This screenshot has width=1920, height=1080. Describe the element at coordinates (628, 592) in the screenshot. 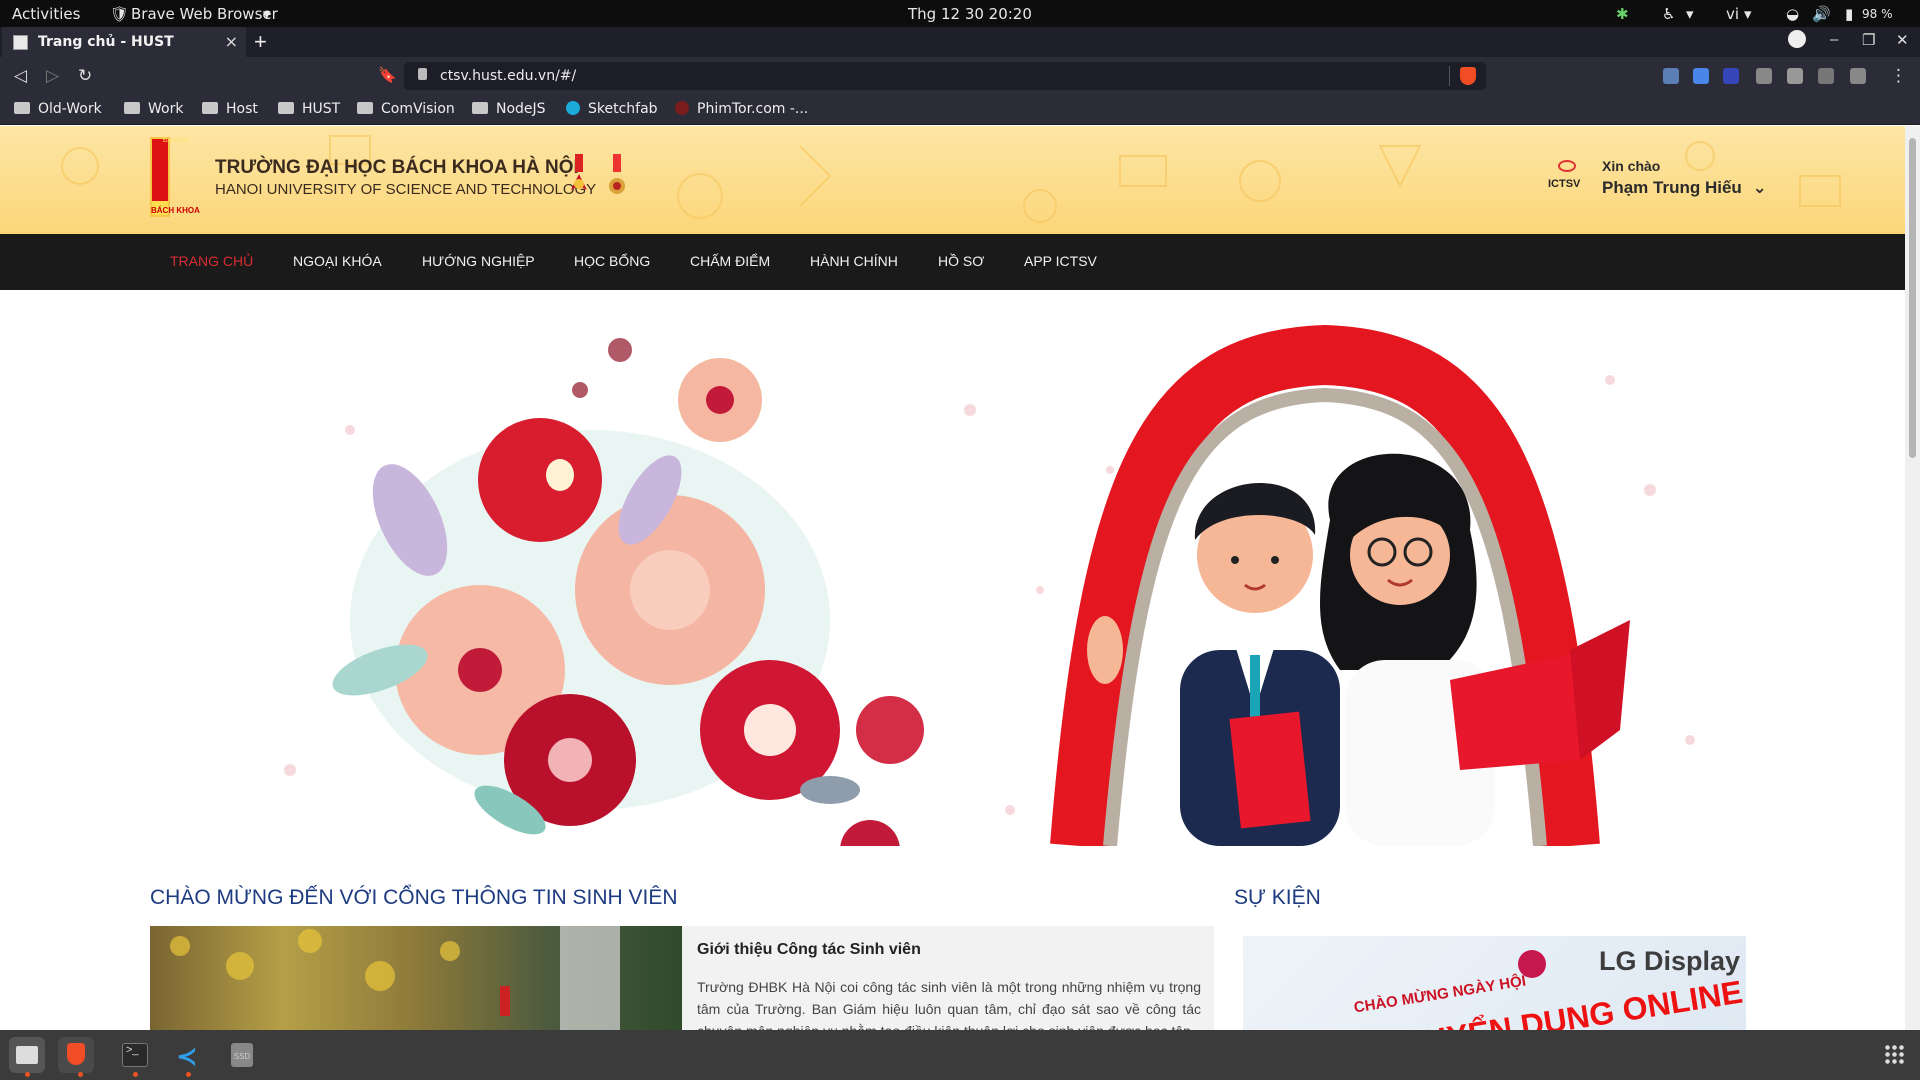

I see `flower-bouquet` at that location.